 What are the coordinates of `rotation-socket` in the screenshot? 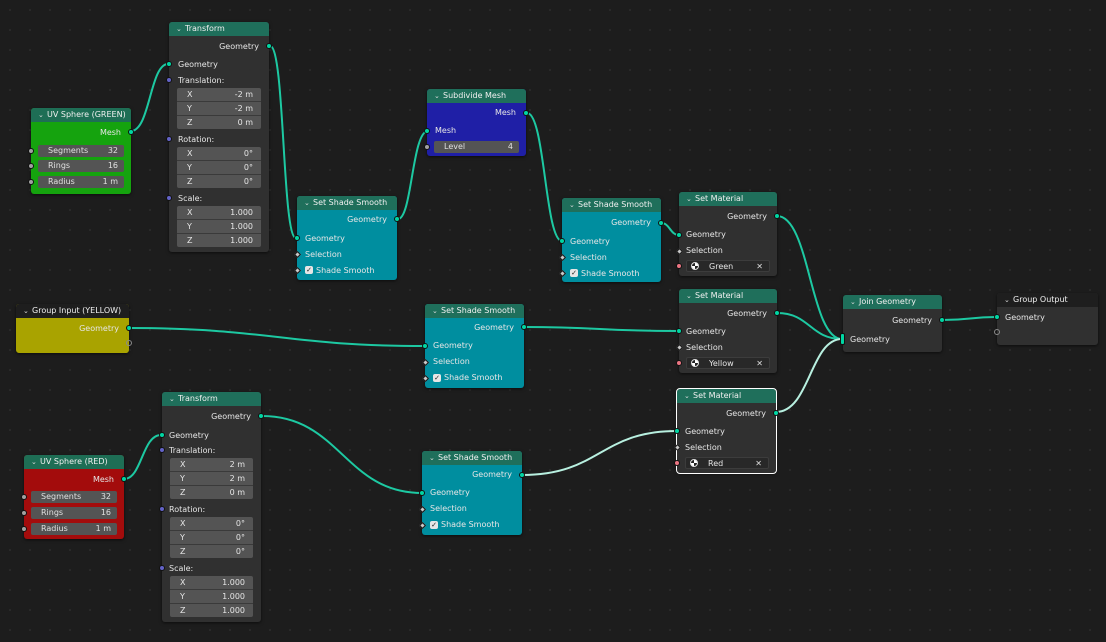 It's located at (169, 139).